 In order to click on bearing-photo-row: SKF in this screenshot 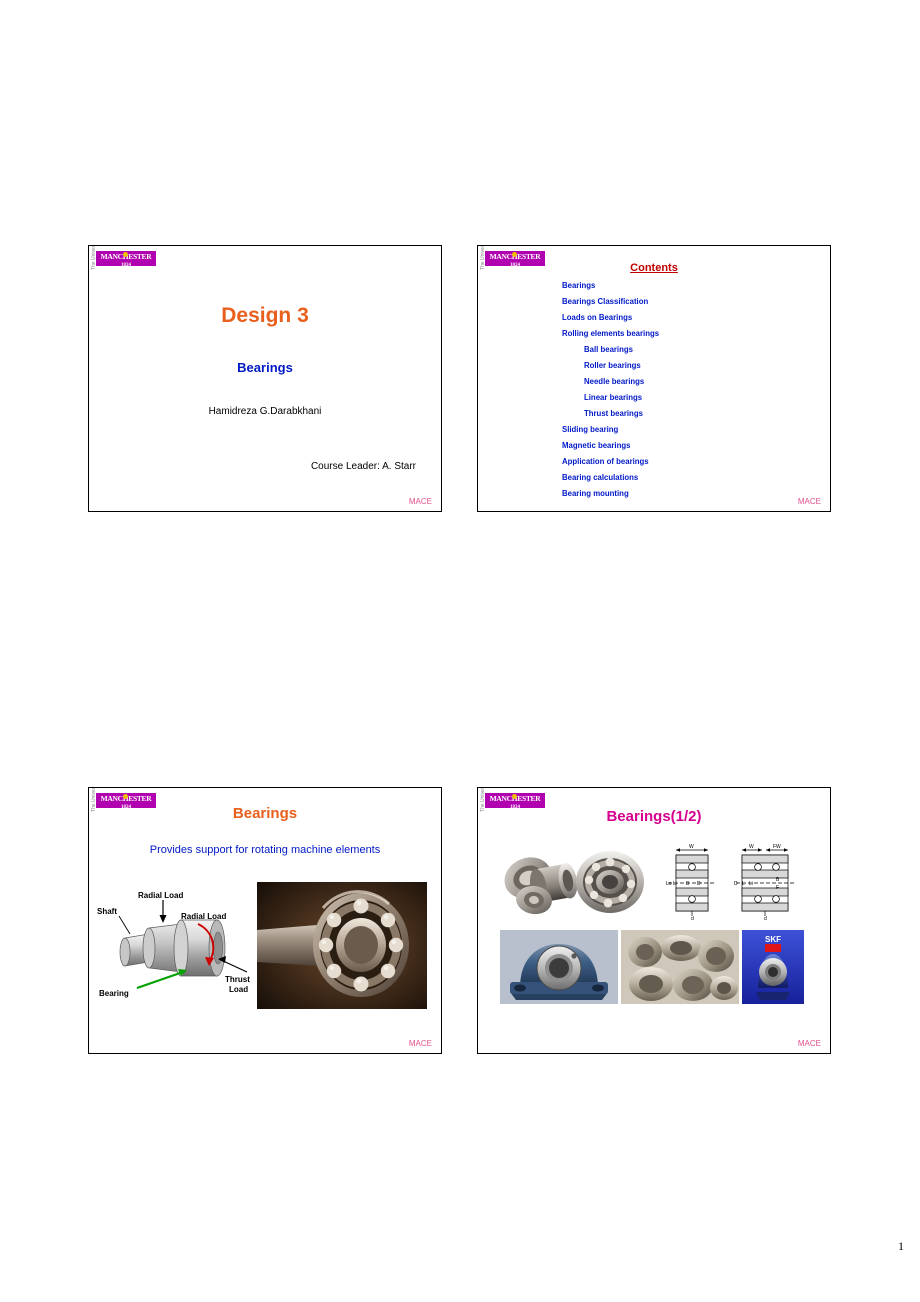, I will do `click(652, 967)`.